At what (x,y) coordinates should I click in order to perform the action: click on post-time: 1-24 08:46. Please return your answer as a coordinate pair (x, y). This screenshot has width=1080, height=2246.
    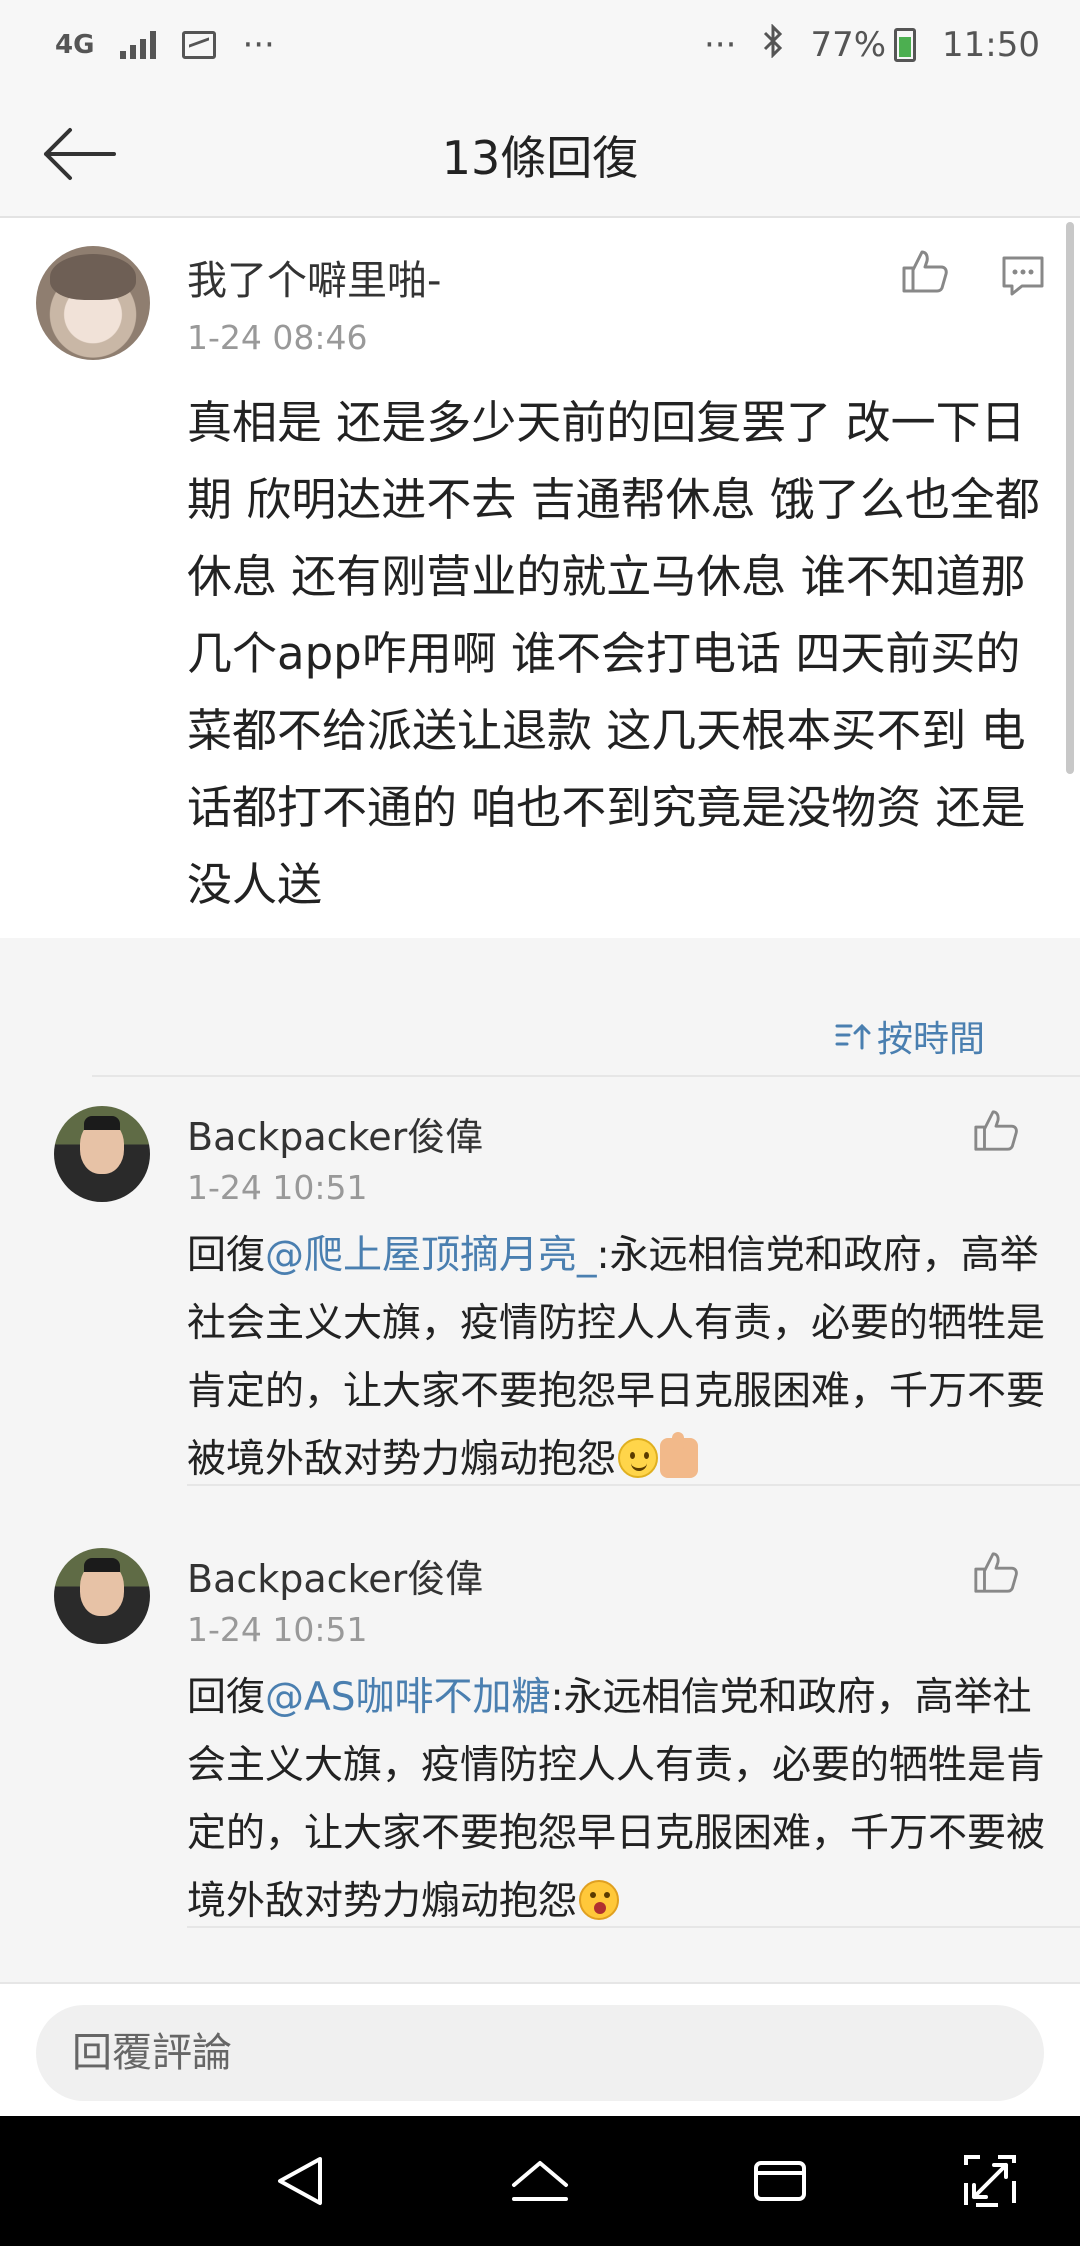
    Looking at the image, I should click on (277, 337).